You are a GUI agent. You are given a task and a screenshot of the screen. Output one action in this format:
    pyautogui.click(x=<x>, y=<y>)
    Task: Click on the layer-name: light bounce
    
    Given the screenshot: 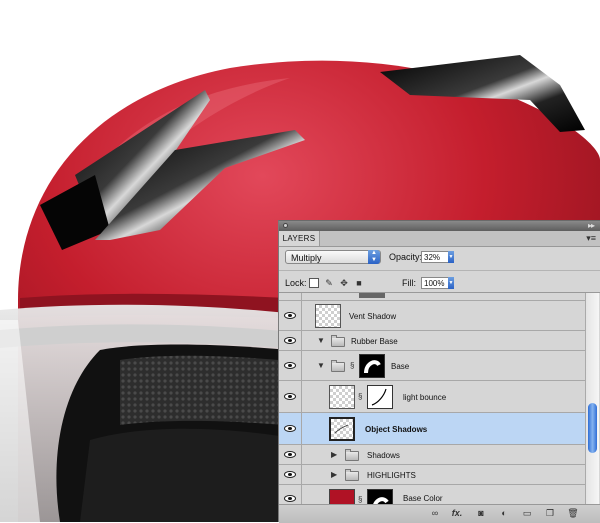 What is the action you would take?
    pyautogui.click(x=425, y=397)
    